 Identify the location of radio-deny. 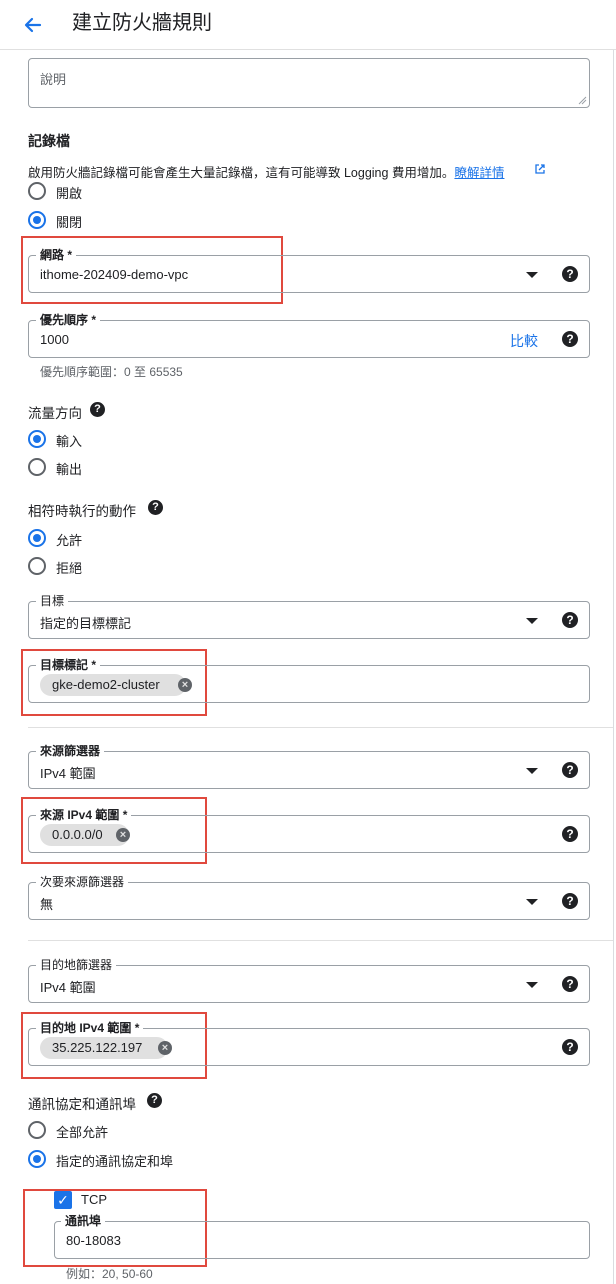
(37, 566).